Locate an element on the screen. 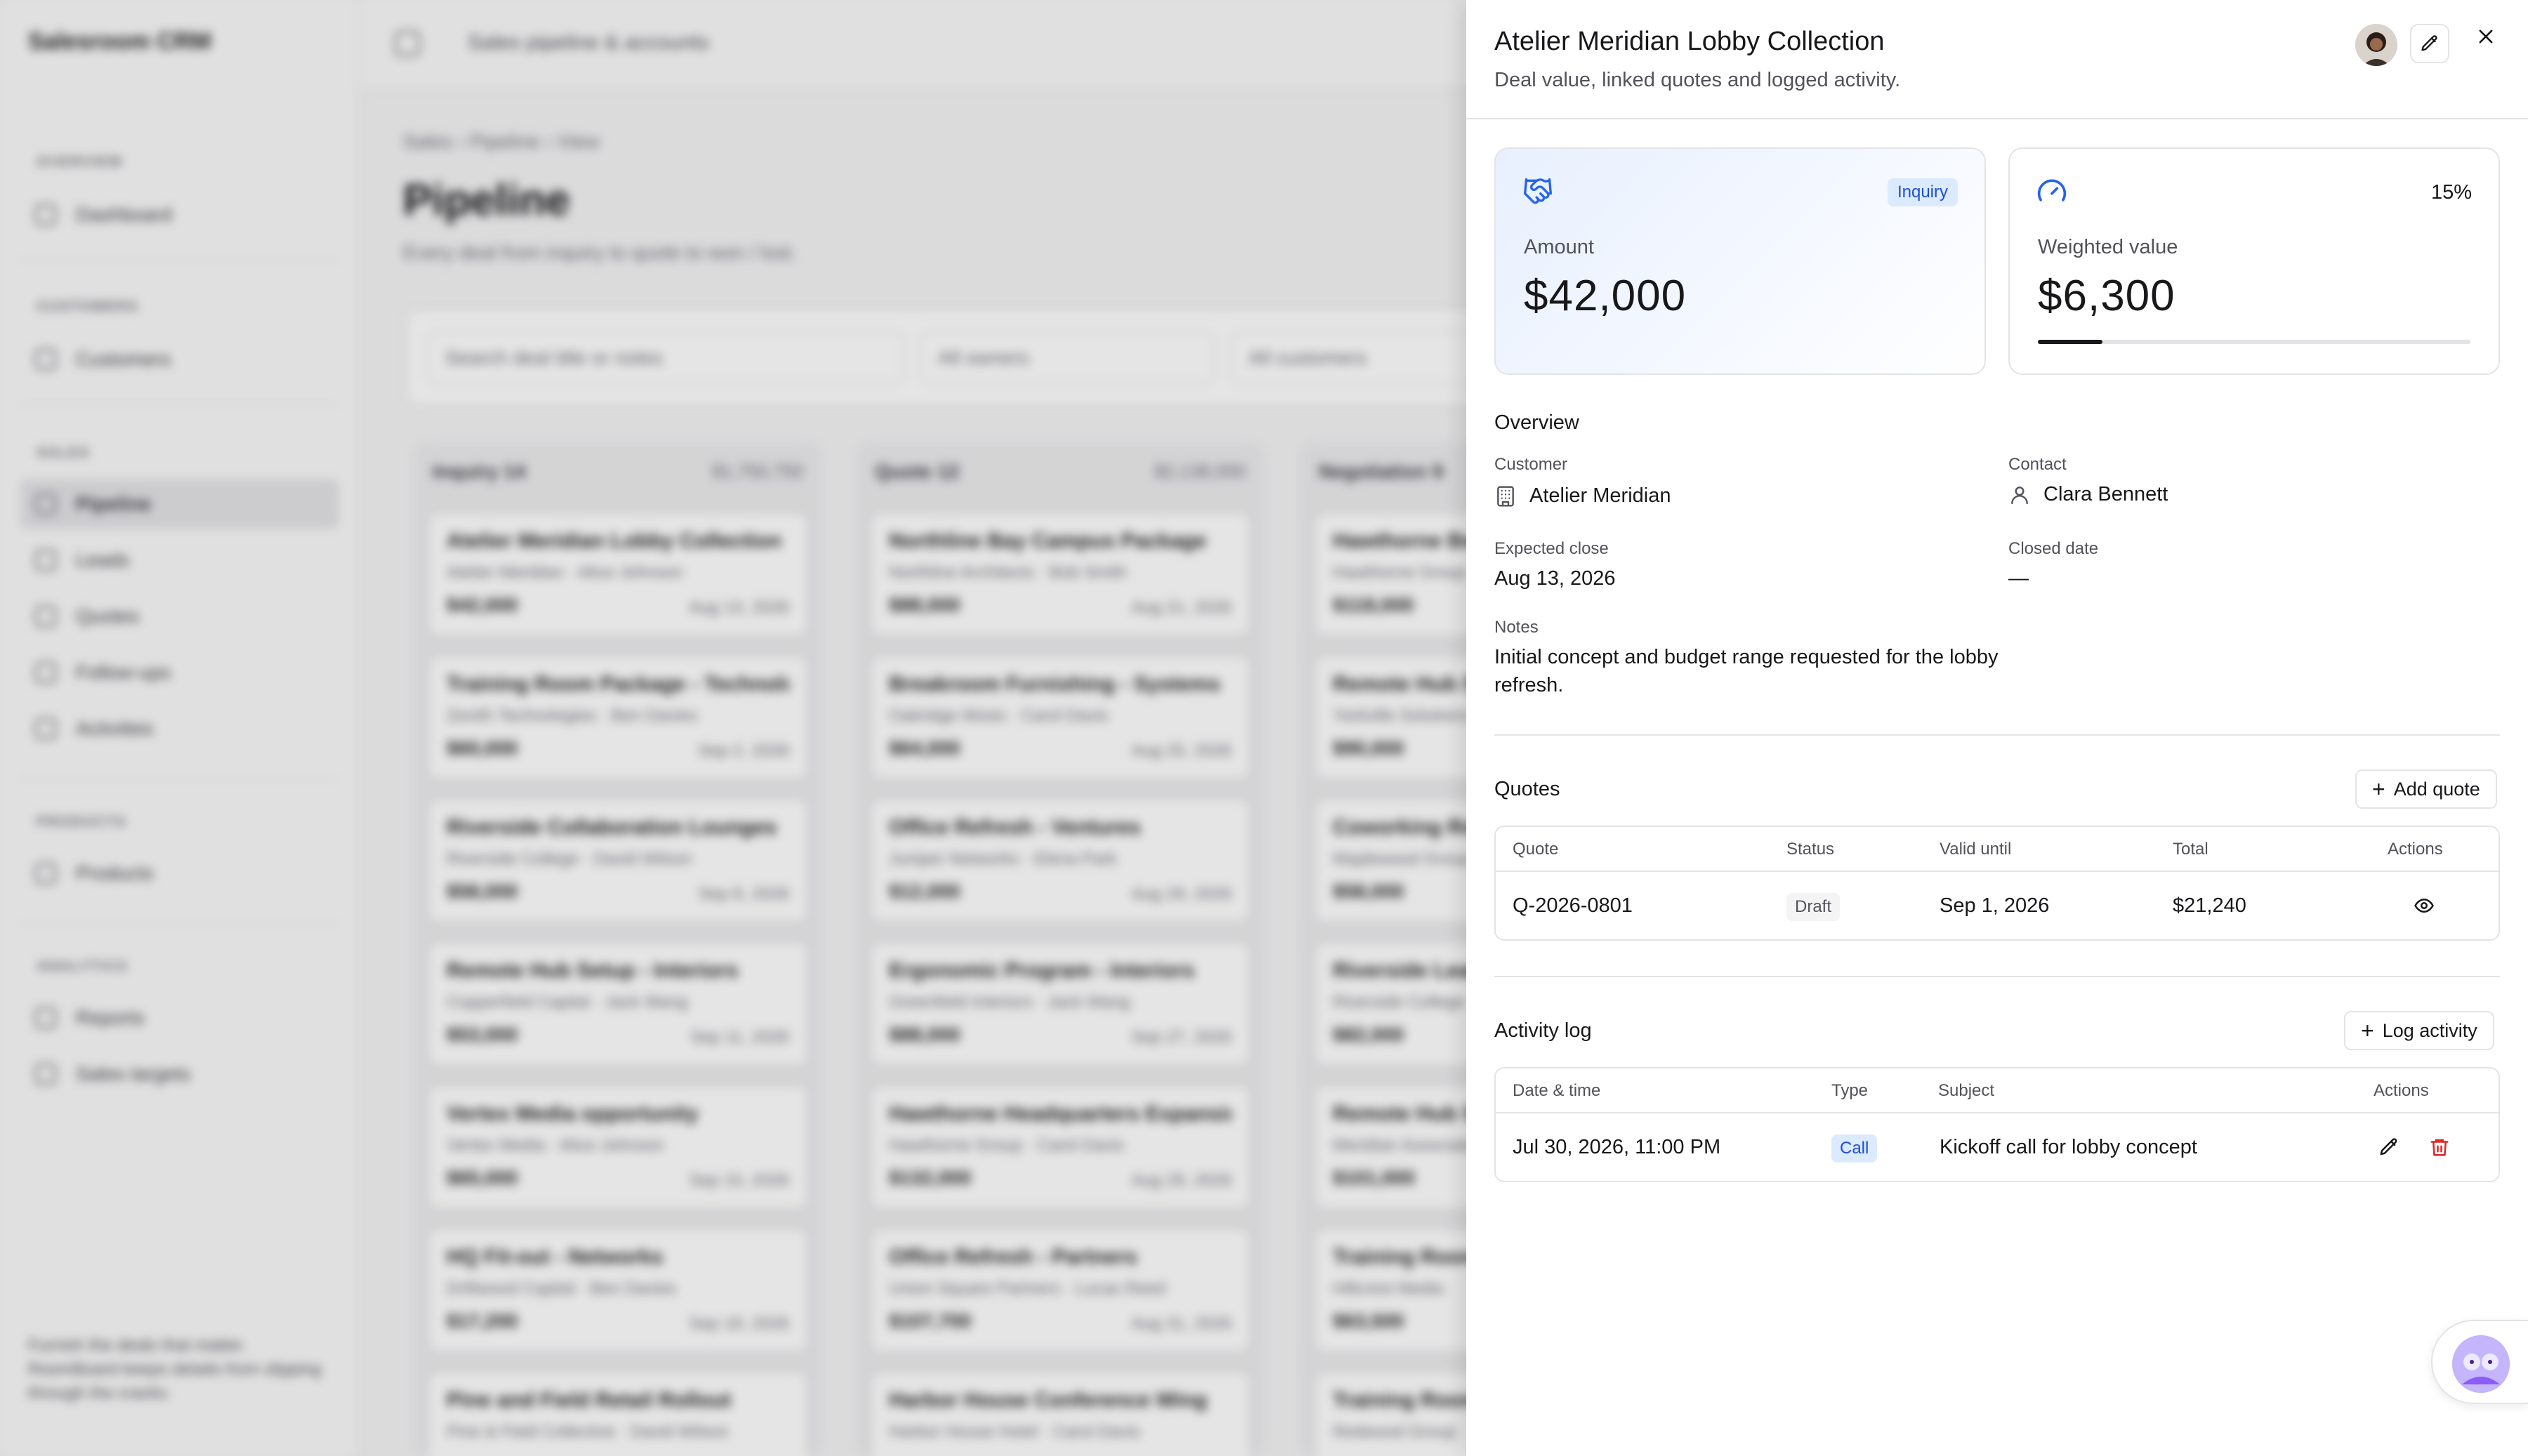 The height and width of the screenshot is (1456, 2528). activity-datetime: Jul 30, 2026, 11:00 PM is located at coordinates (1617, 1147).